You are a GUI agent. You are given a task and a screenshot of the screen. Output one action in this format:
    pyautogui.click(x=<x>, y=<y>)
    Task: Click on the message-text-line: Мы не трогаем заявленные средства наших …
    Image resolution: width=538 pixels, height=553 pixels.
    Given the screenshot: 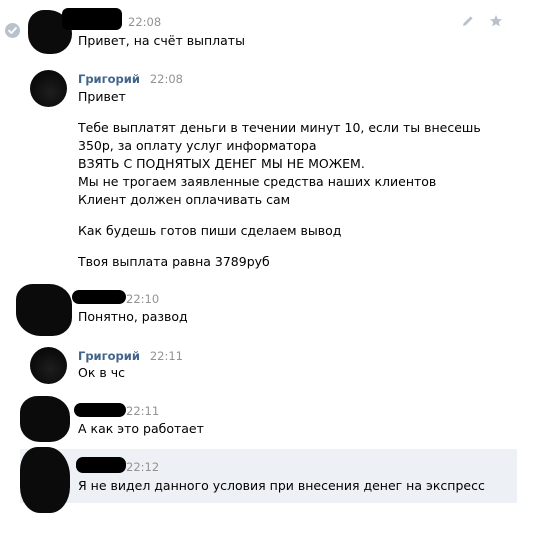 What is the action you would take?
    pyautogui.click(x=257, y=181)
    